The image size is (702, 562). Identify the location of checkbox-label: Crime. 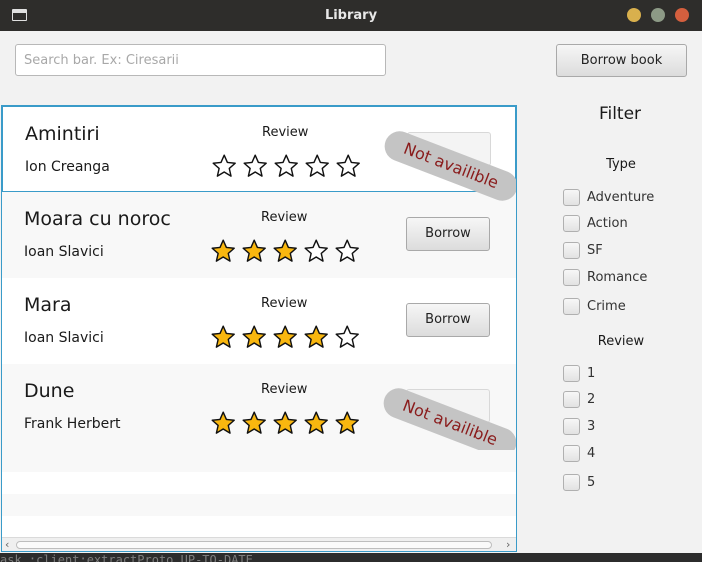
(606, 306).